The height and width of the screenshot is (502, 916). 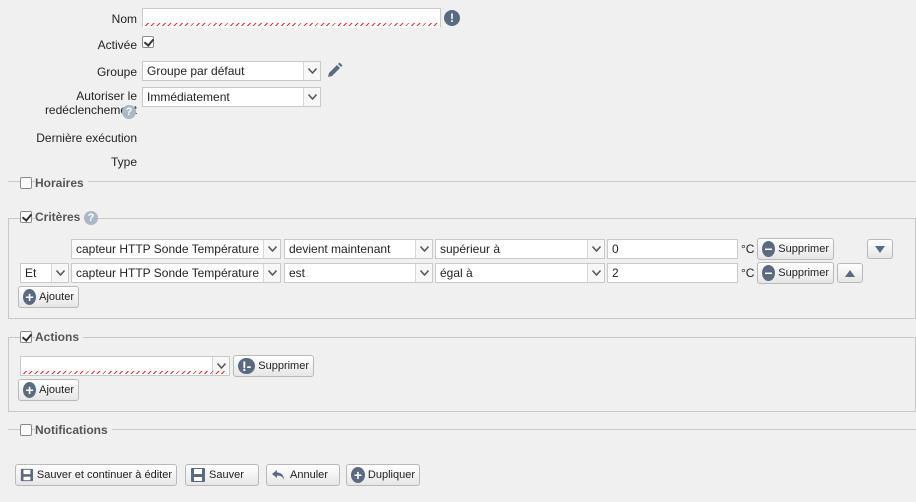 I want to click on action-add-button: + Ajouter, so click(x=48, y=390).